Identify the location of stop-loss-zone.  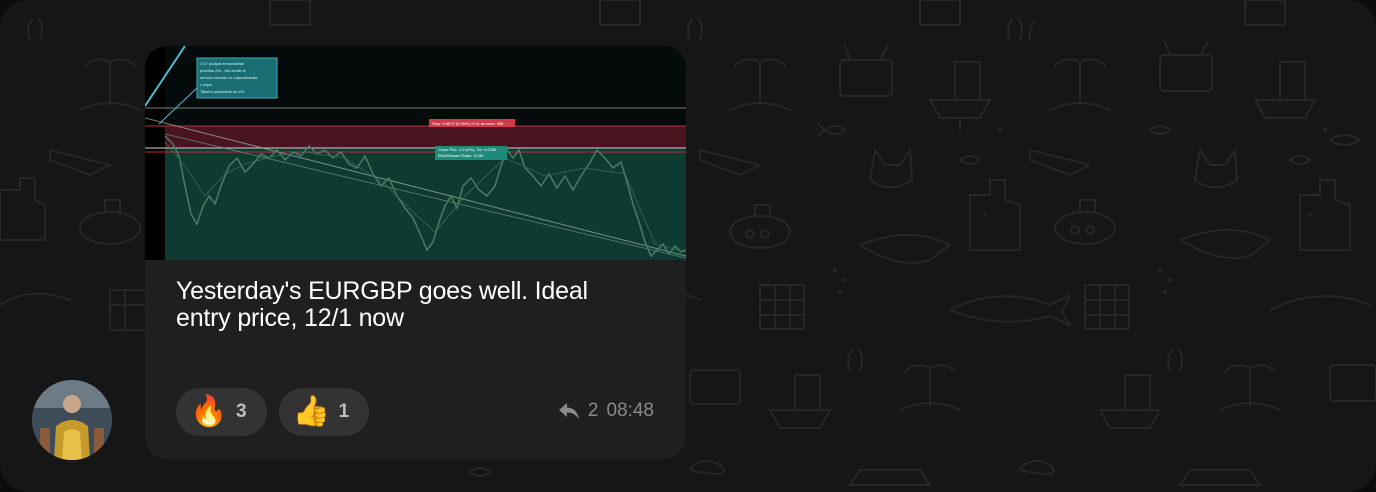
(425, 137).